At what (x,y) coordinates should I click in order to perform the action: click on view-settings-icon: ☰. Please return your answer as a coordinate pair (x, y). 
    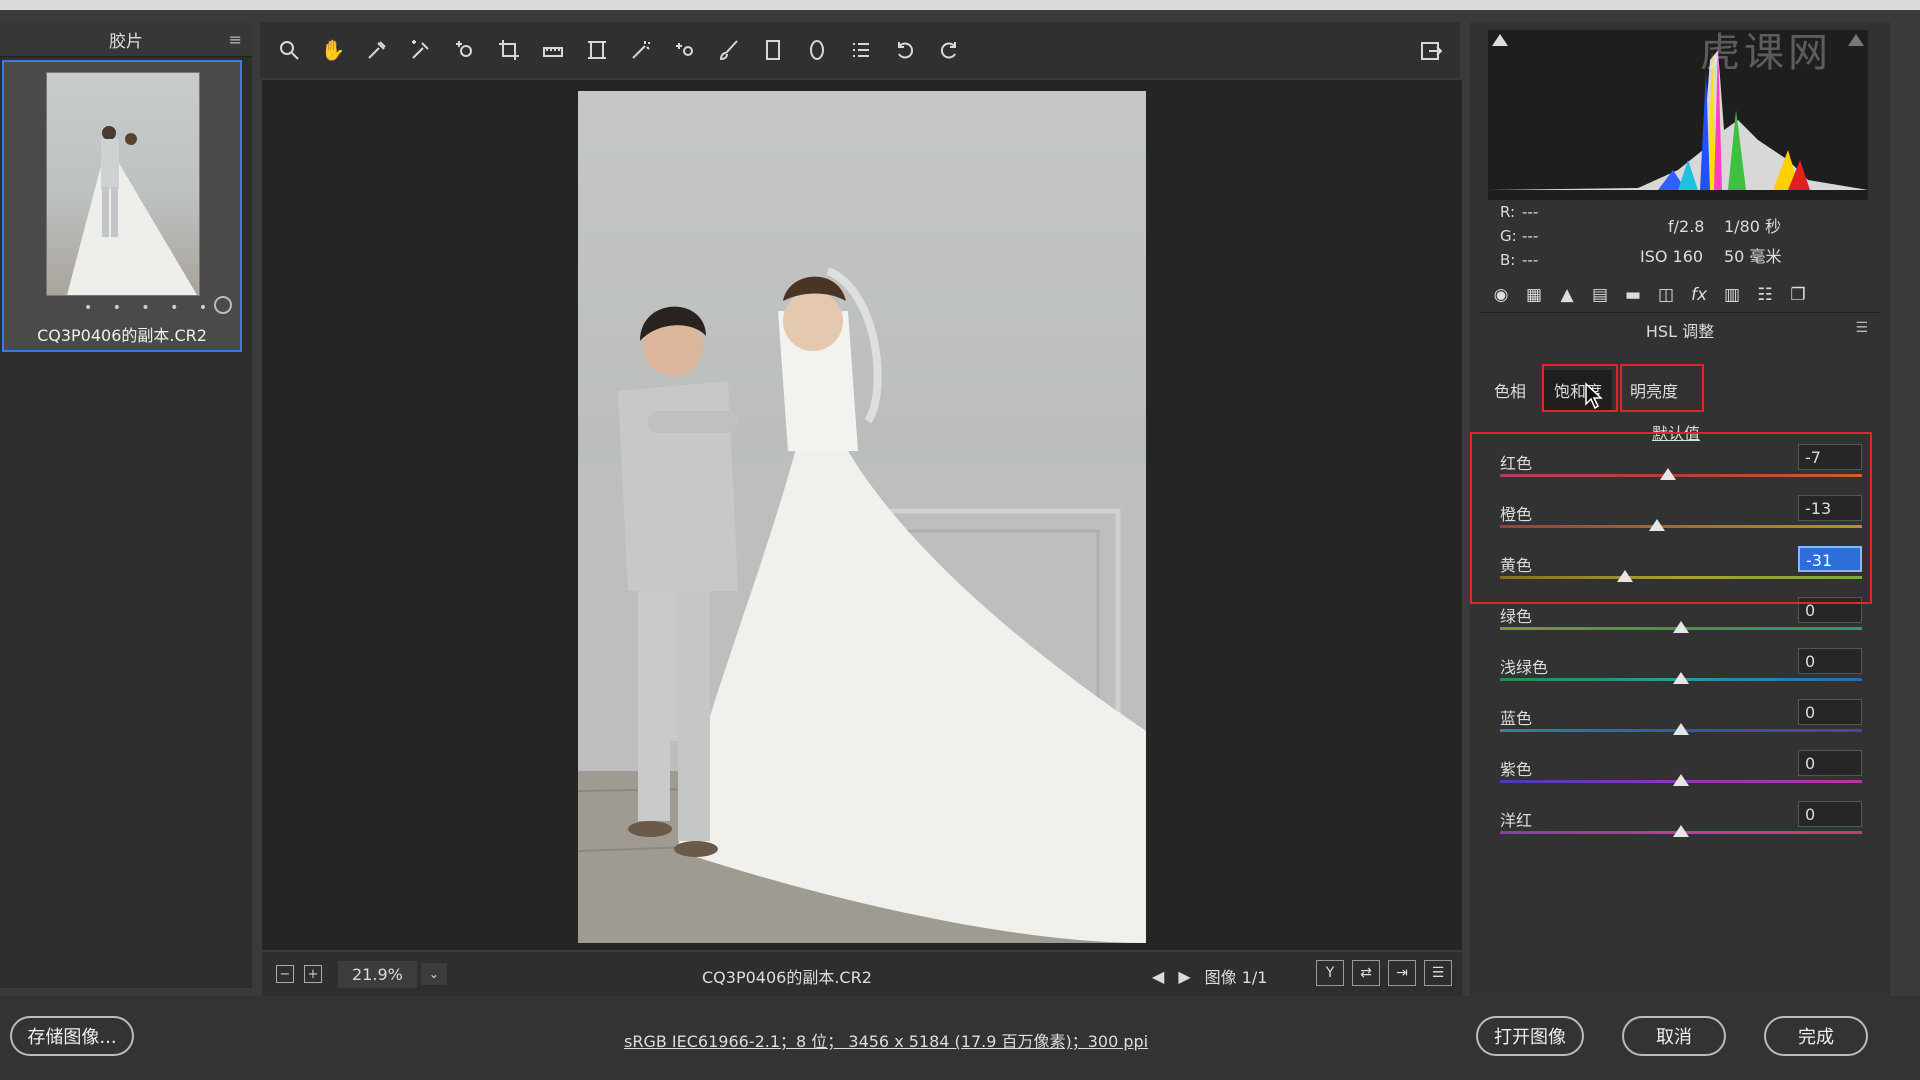
    Looking at the image, I should click on (1438, 973).